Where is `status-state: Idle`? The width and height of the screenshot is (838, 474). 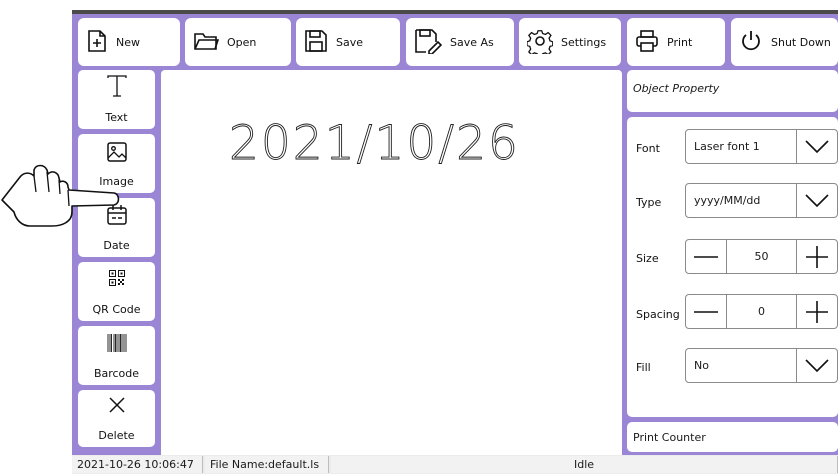 status-state: Idle is located at coordinates (584, 464).